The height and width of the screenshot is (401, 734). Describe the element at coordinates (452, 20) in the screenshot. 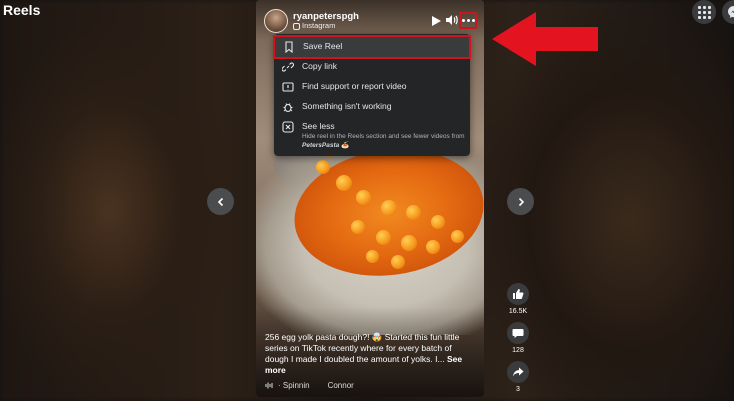

I see `volume-icon` at that location.